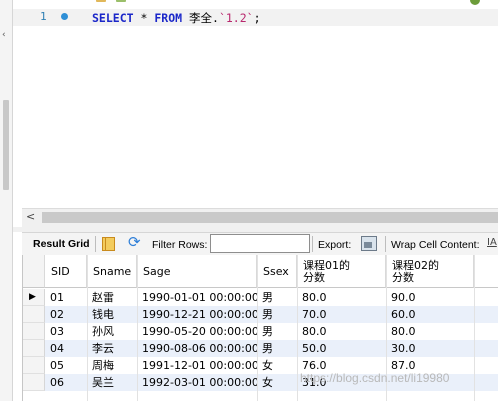 The height and width of the screenshot is (401, 498). Describe the element at coordinates (112, 348) in the screenshot. I see `cell-sname: 李云` at that location.